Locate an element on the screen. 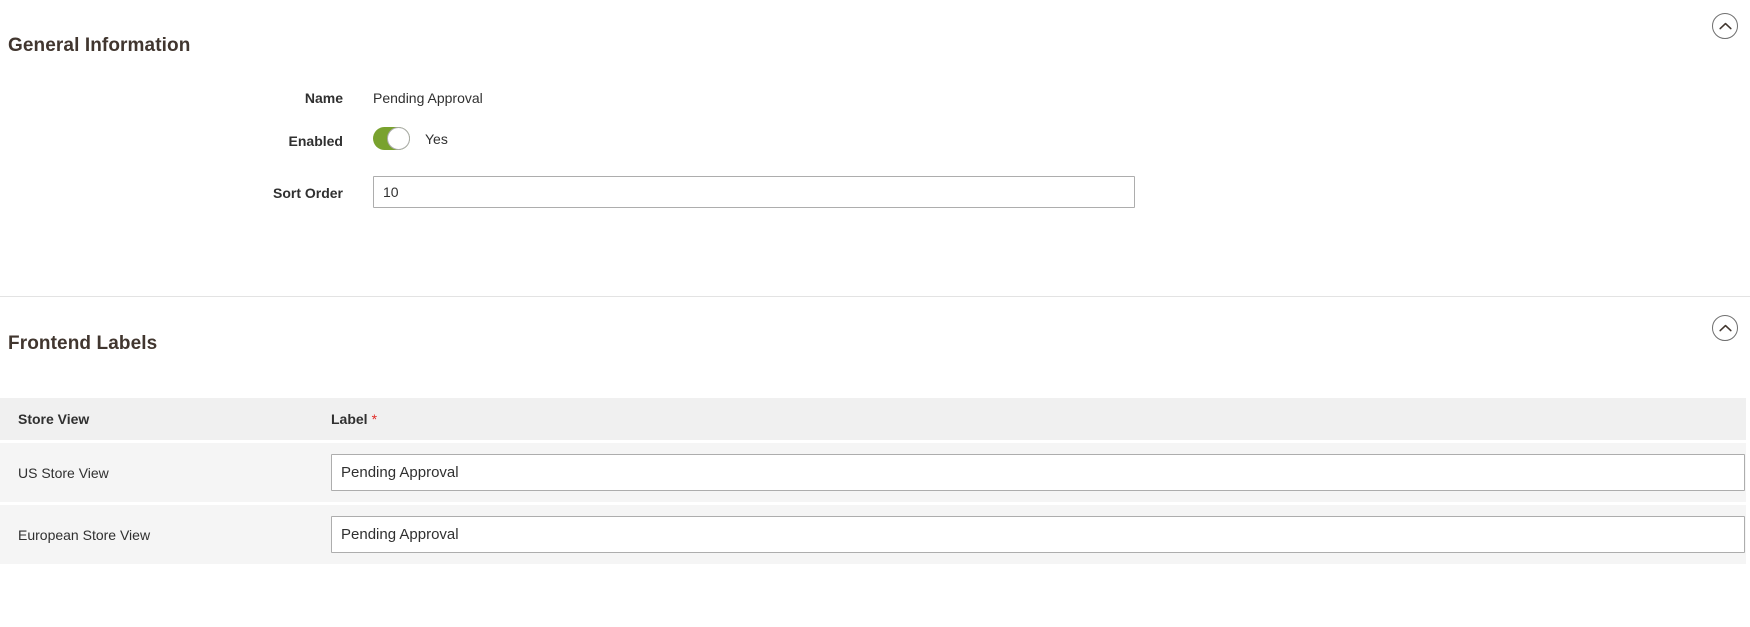  sort-order-input is located at coordinates (754, 192).